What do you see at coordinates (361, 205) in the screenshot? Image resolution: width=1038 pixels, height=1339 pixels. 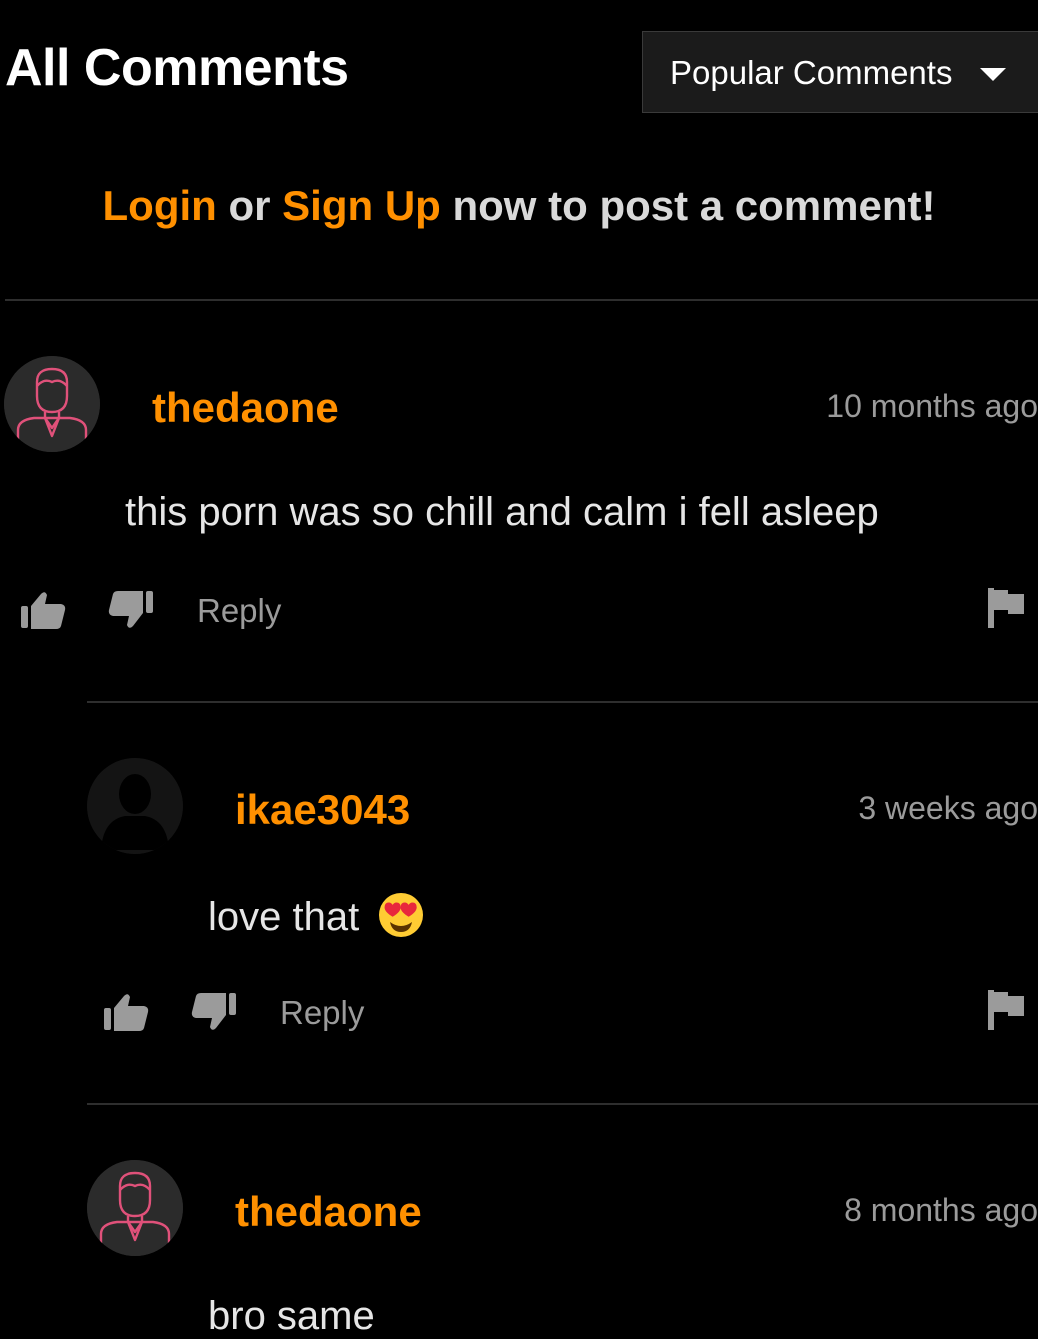 I see `signup-link: Sign Up` at bounding box center [361, 205].